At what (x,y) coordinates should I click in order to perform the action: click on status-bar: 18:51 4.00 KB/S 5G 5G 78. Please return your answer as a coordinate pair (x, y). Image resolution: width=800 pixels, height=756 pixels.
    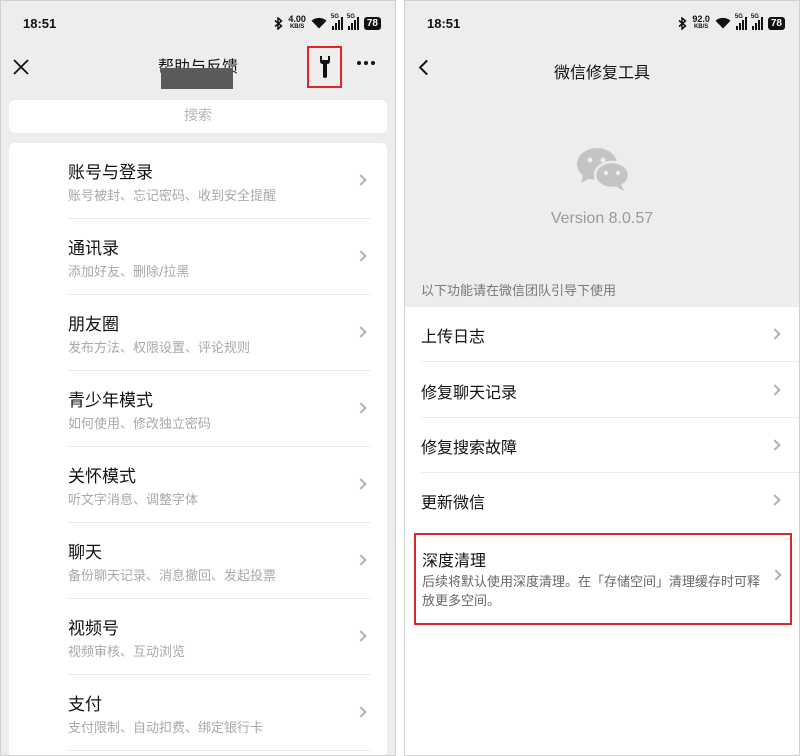
    Looking at the image, I should click on (198, 23).